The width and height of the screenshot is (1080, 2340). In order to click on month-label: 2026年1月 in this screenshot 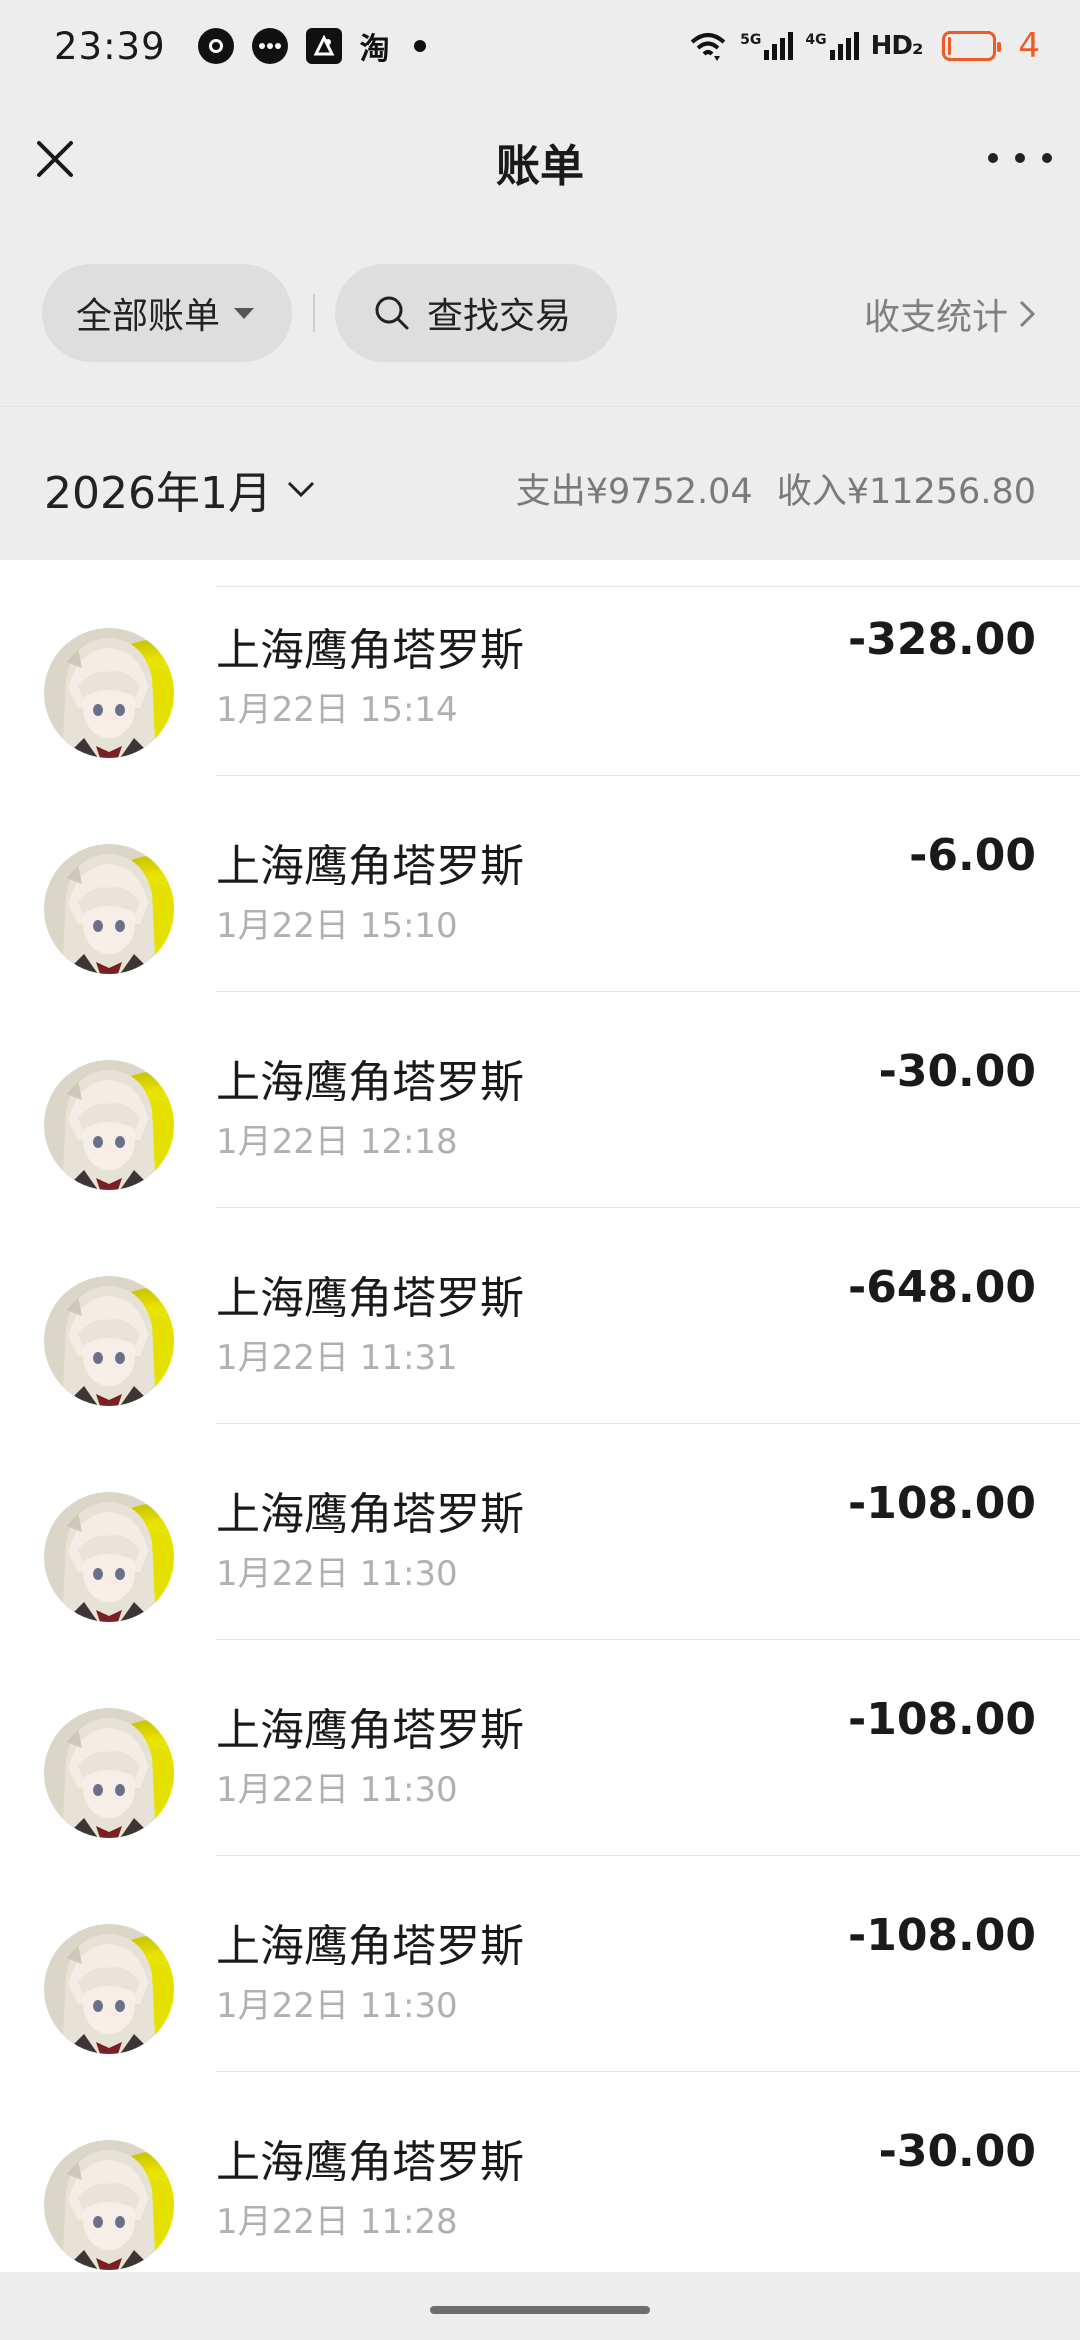, I will do `click(158, 493)`.